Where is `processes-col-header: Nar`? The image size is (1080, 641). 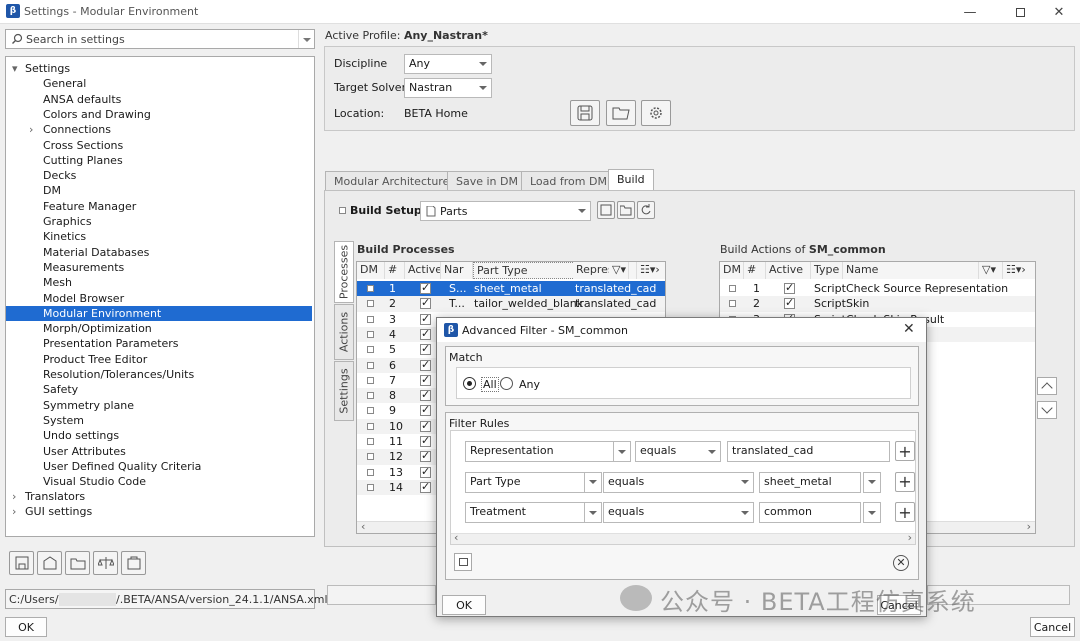 processes-col-header: Nar is located at coordinates (457, 270).